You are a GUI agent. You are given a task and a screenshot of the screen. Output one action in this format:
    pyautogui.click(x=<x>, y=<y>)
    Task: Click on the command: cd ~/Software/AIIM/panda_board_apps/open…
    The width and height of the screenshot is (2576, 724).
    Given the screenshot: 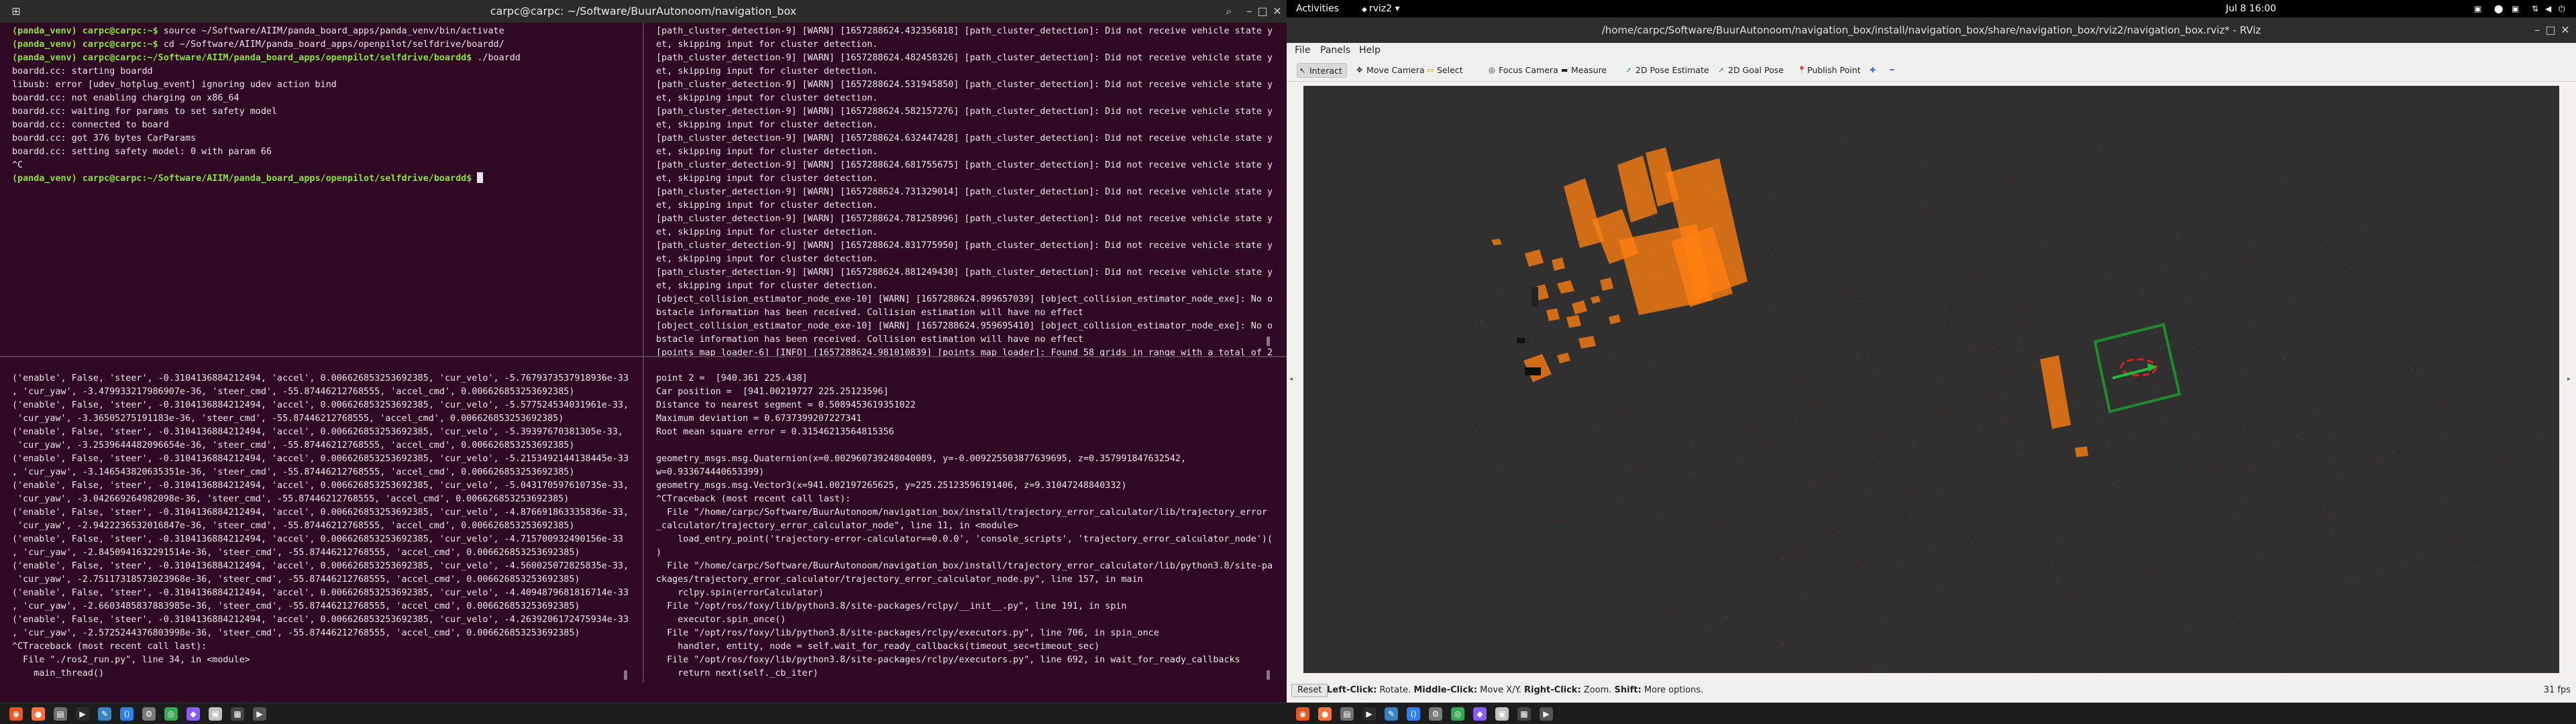 What is the action you would take?
    pyautogui.click(x=331, y=45)
    